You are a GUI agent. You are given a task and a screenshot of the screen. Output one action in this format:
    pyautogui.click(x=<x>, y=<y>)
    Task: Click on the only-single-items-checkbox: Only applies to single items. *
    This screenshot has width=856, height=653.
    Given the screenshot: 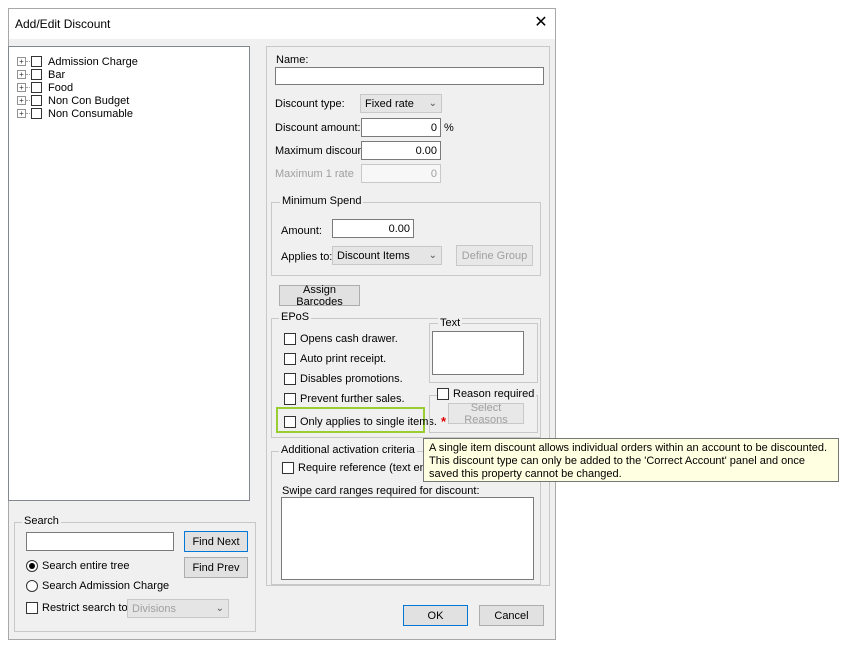 What is the action you would take?
    pyautogui.click(x=365, y=421)
    